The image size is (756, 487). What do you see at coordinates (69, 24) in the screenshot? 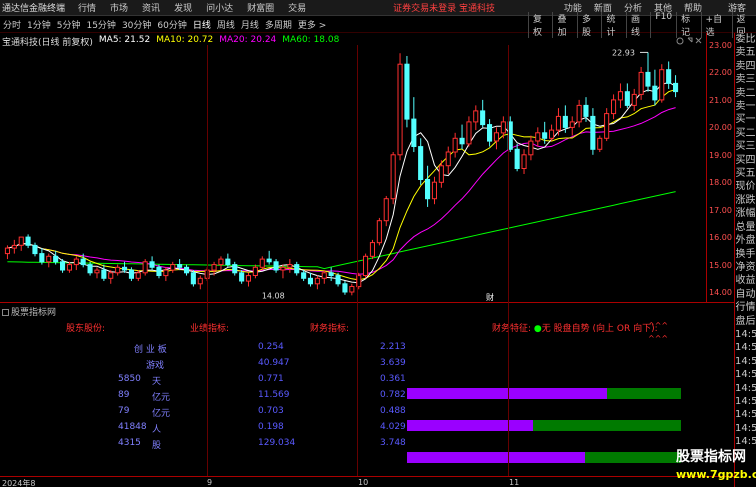
I see `tab-5min: 5分钟` at bounding box center [69, 24].